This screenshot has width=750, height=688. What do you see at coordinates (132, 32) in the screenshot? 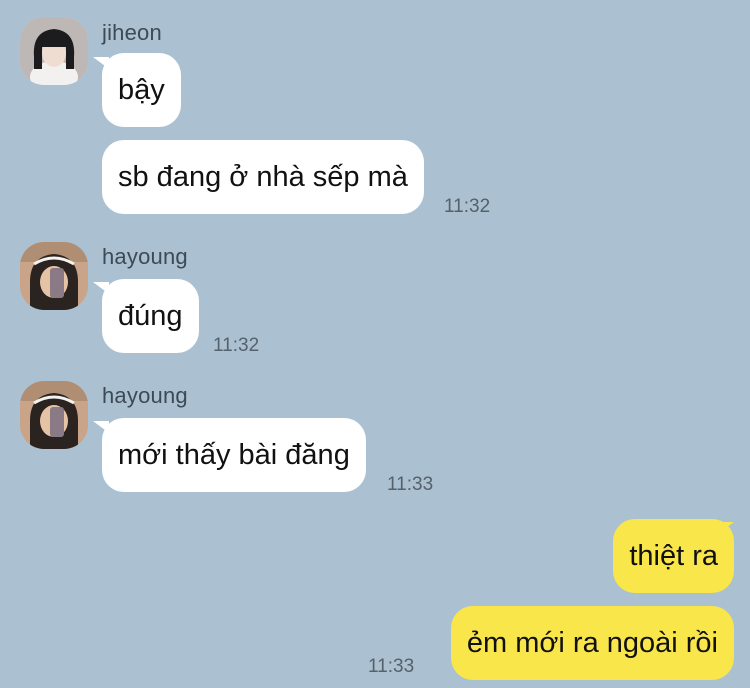
I see `sender-name: jiheon` at bounding box center [132, 32].